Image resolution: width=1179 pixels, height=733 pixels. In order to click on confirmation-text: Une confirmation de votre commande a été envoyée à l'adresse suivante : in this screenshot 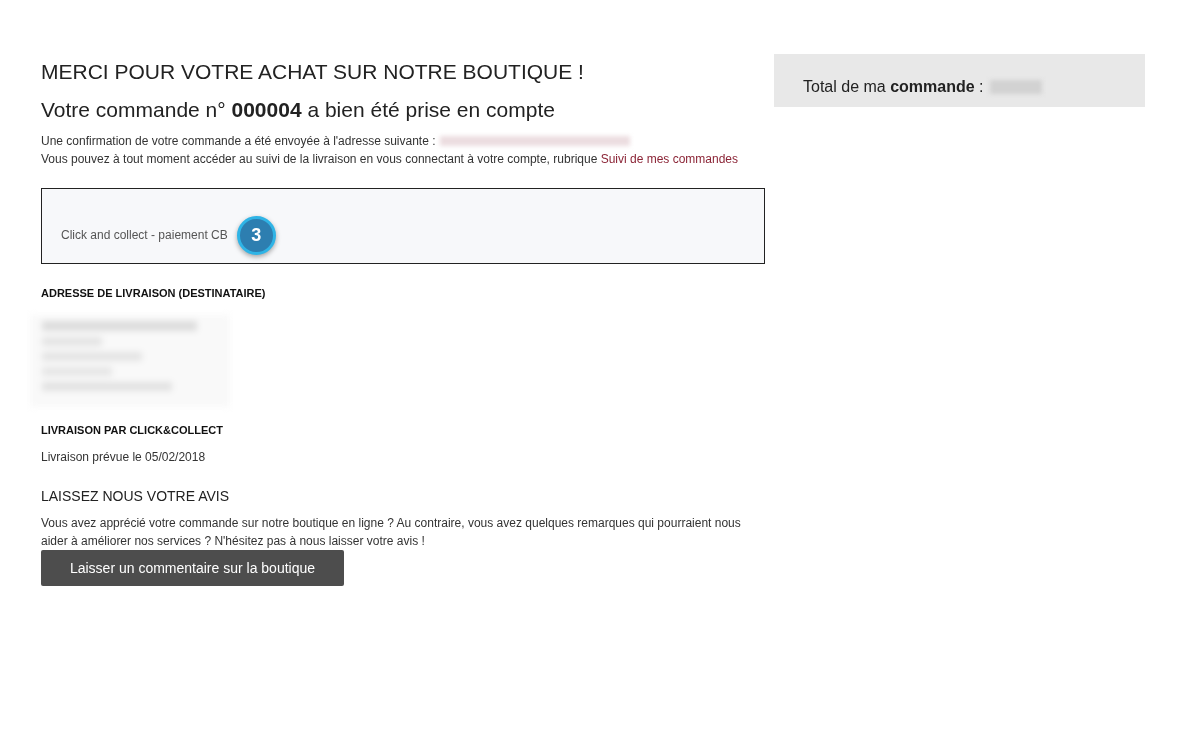, I will do `click(238, 141)`.